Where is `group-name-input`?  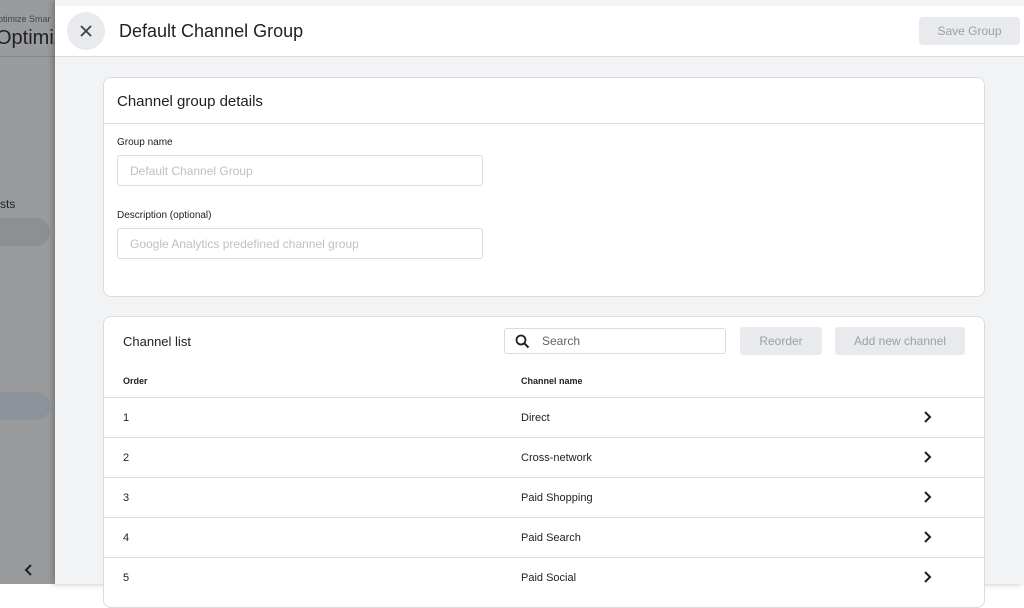 group-name-input is located at coordinates (300, 170).